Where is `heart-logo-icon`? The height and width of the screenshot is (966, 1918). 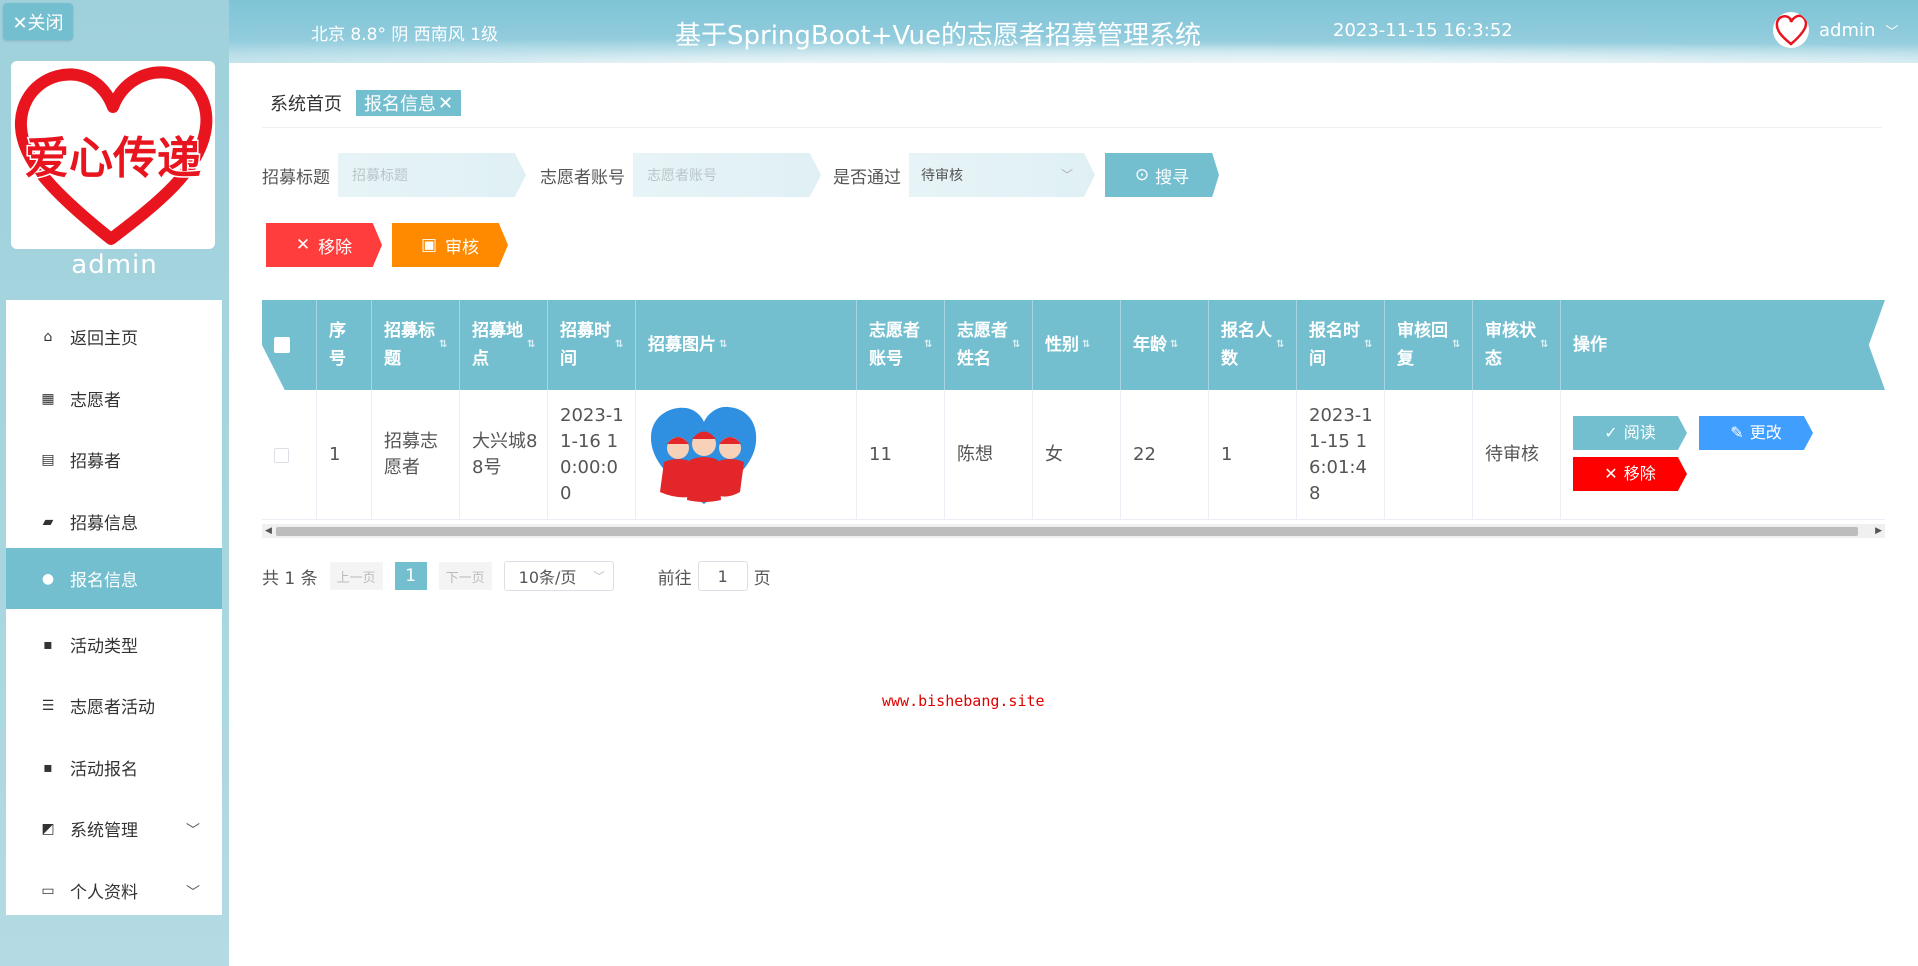 heart-logo-icon is located at coordinates (1791, 30).